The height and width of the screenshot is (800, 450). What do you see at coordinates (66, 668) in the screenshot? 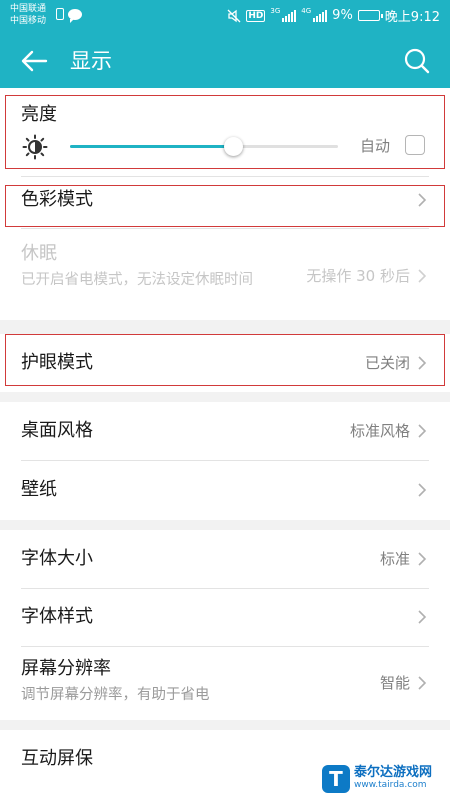
I see `resolution-label: 屏幕分辨率` at bounding box center [66, 668].